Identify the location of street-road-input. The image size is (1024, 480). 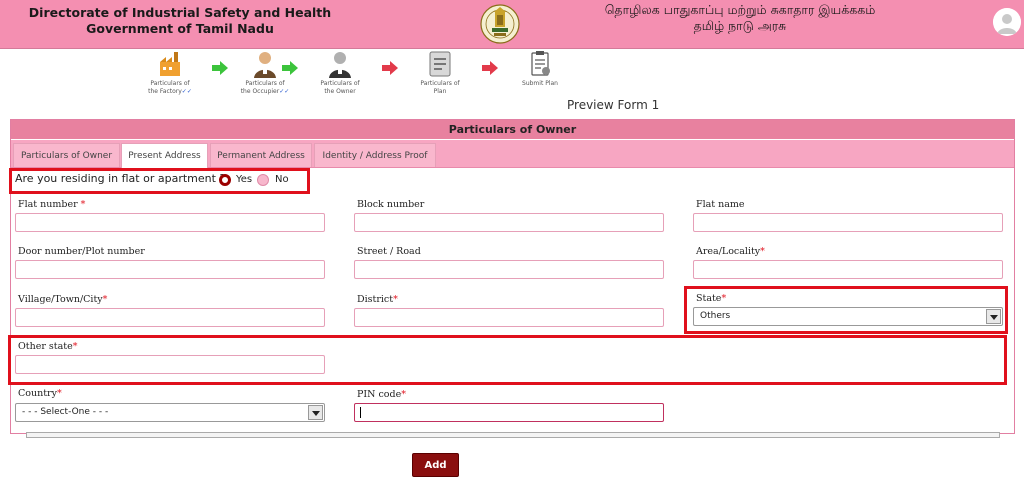
(509, 269).